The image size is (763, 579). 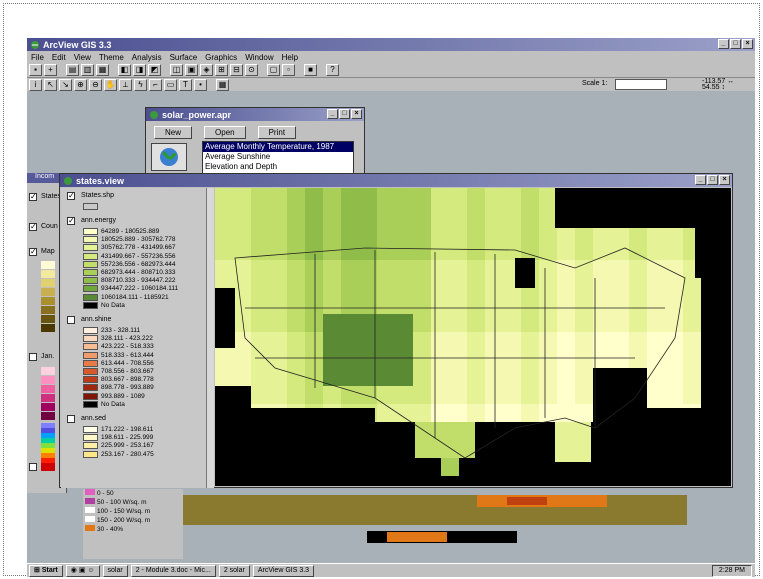 What do you see at coordinates (118, 430) in the screenshot?
I see `legend-class: 171.222 - 198.611` at bounding box center [118, 430].